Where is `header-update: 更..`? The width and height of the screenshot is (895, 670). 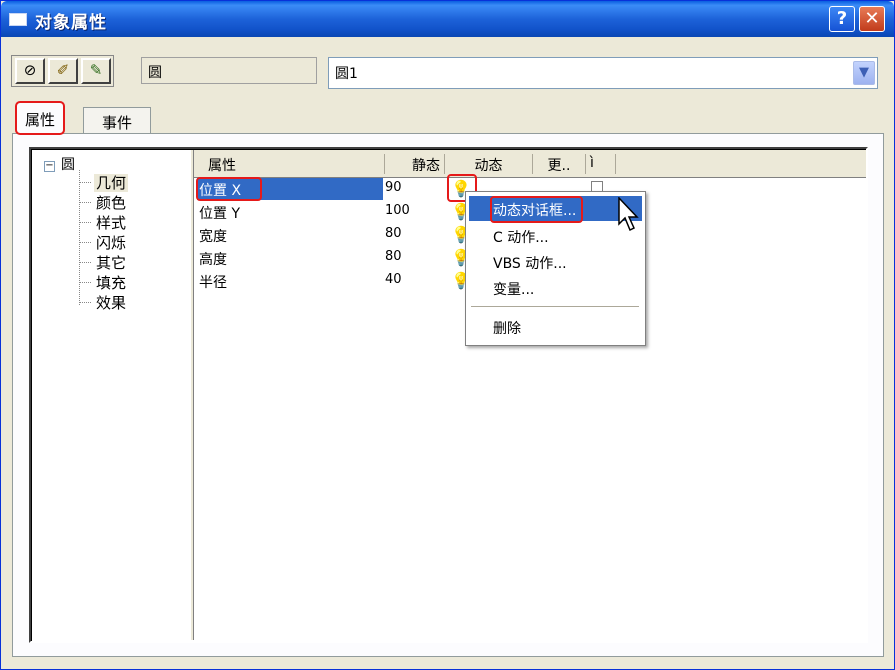
header-update: 更.. is located at coordinates (559, 164).